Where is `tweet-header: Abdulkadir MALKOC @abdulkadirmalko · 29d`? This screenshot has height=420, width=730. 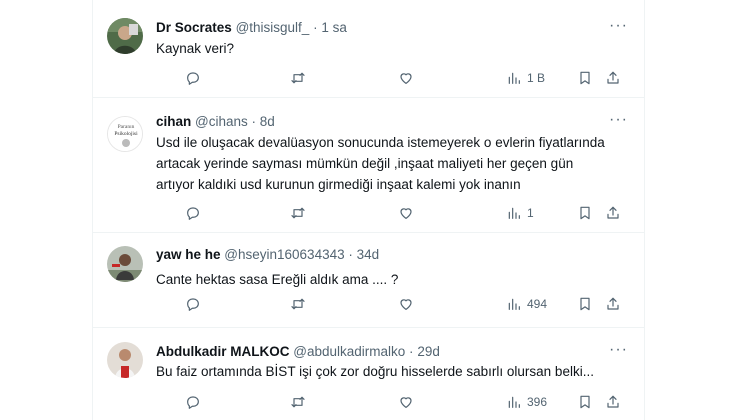
tweet-header: Abdulkadir MALKOC @abdulkadirmalko · 29d is located at coordinates (298, 352).